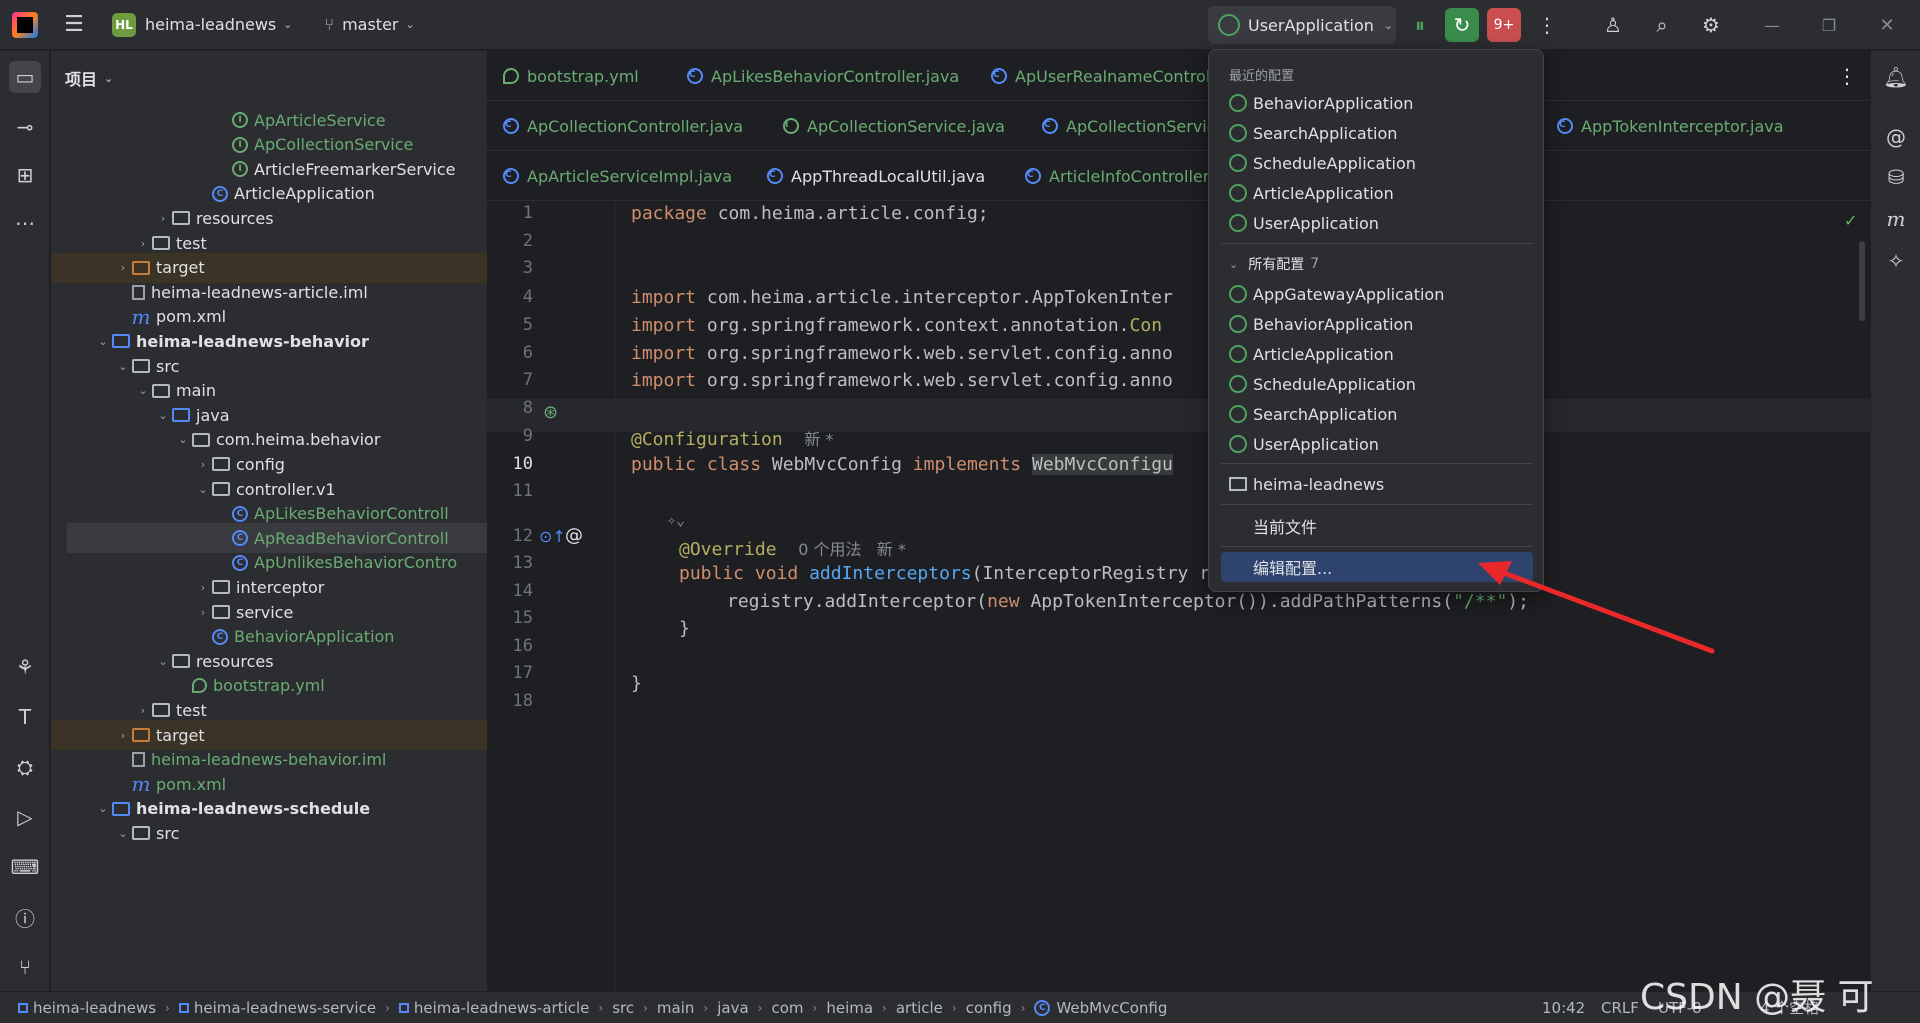 Image resolution: width=1920 pixels, height=1023 pixels. I want to click on more-vertical-icon: ⋮, so click(1547, 25).